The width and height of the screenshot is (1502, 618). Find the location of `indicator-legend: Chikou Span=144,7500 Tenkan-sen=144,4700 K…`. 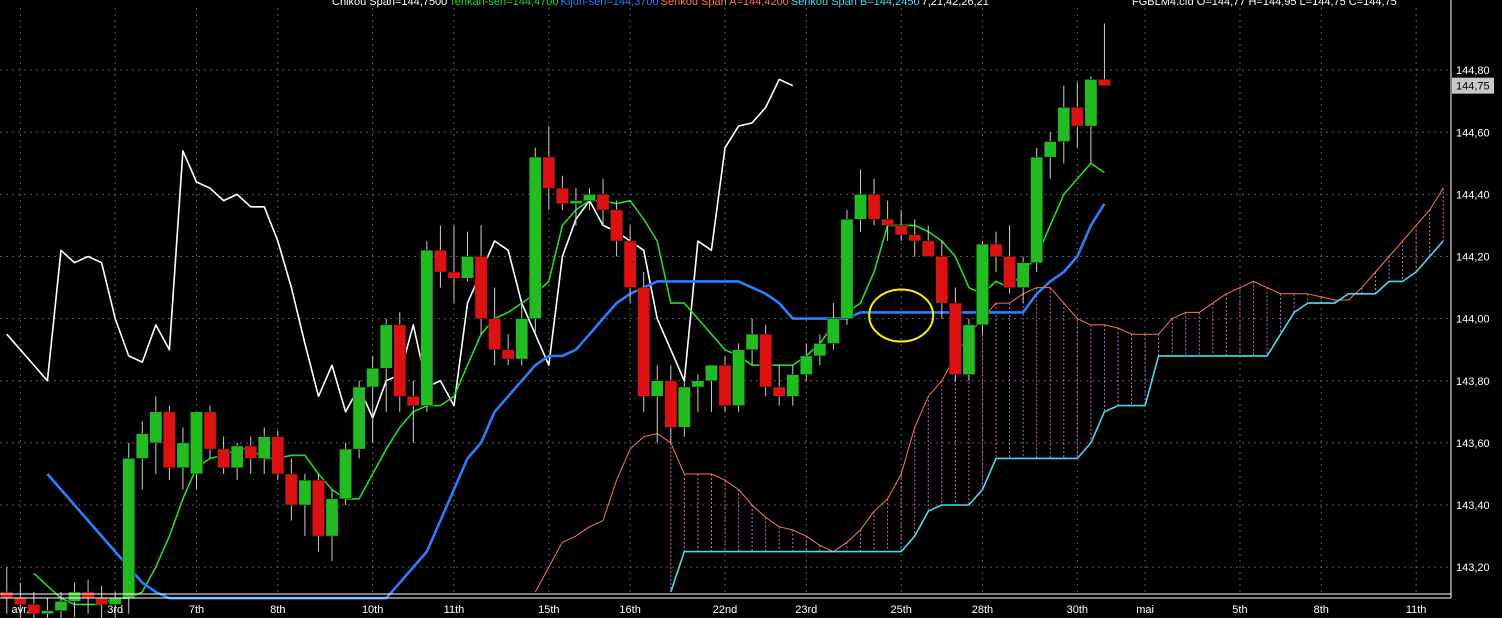

indicator-legend: Chikou Span=144,7500 Tenkan-sen=144,4700 K… is located at coordinates (661, 4).